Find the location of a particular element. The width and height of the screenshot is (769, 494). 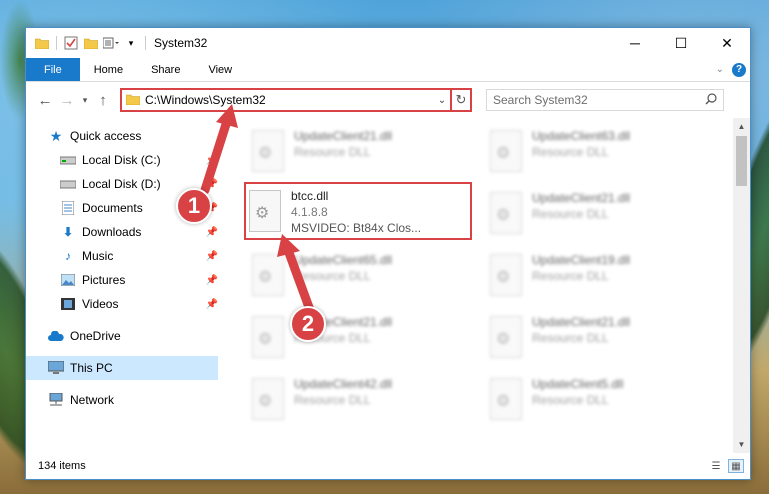

pictures-icon is located at coordinates (68, 280).